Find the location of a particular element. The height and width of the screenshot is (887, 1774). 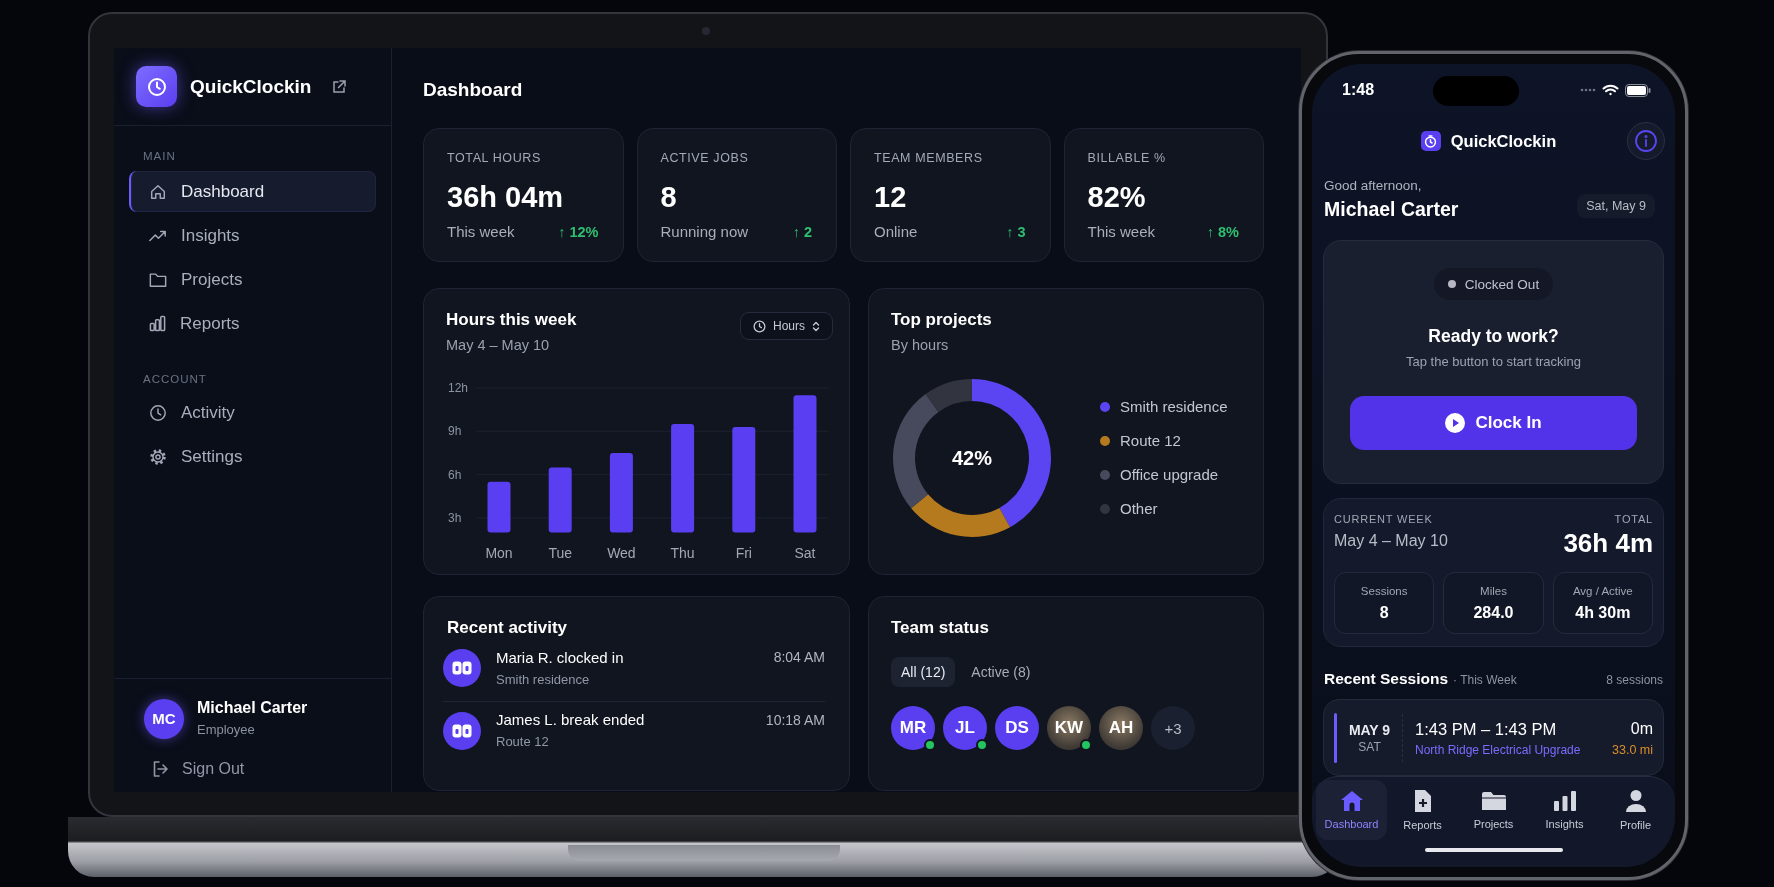

panel-title: Top projects is located at coordinates (941, 320).